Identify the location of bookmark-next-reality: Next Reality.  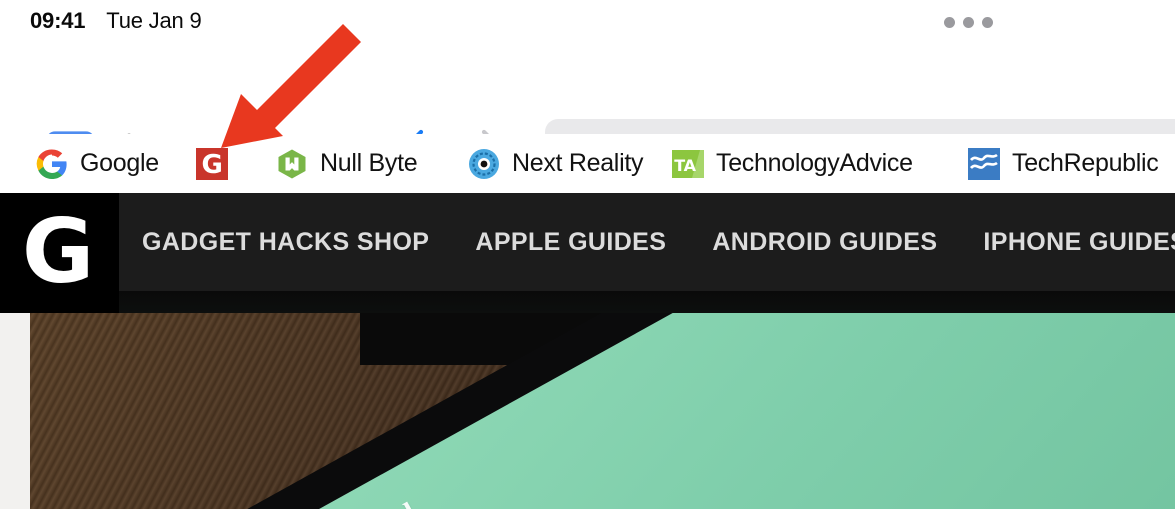
(555, 163).